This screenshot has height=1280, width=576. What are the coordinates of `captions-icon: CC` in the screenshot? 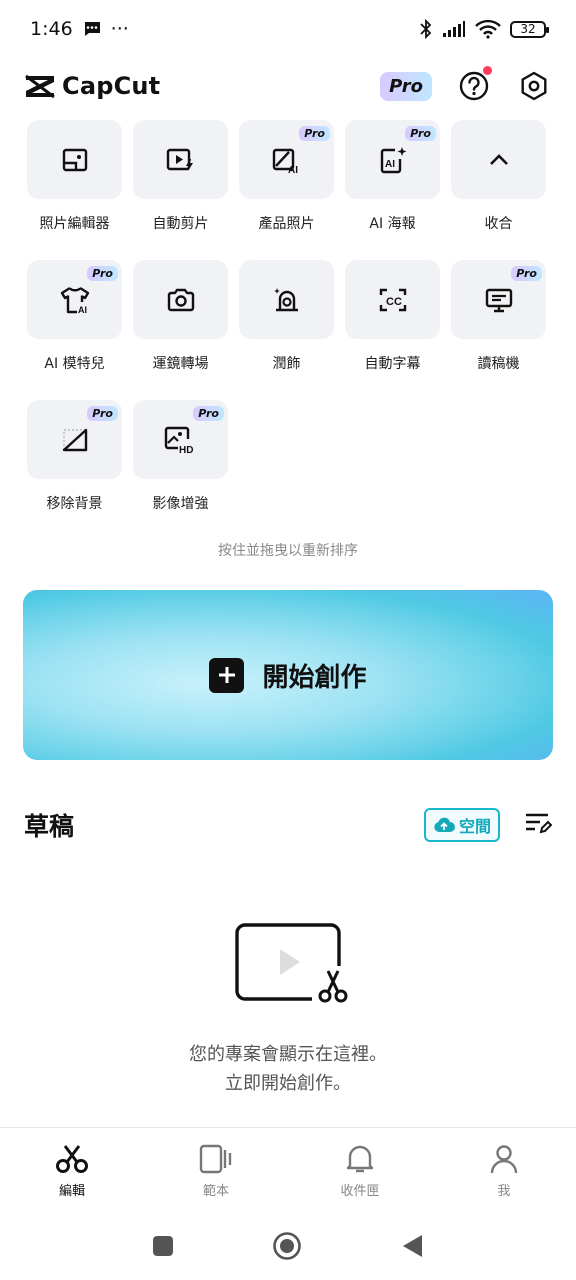 It's located at (392, 299).